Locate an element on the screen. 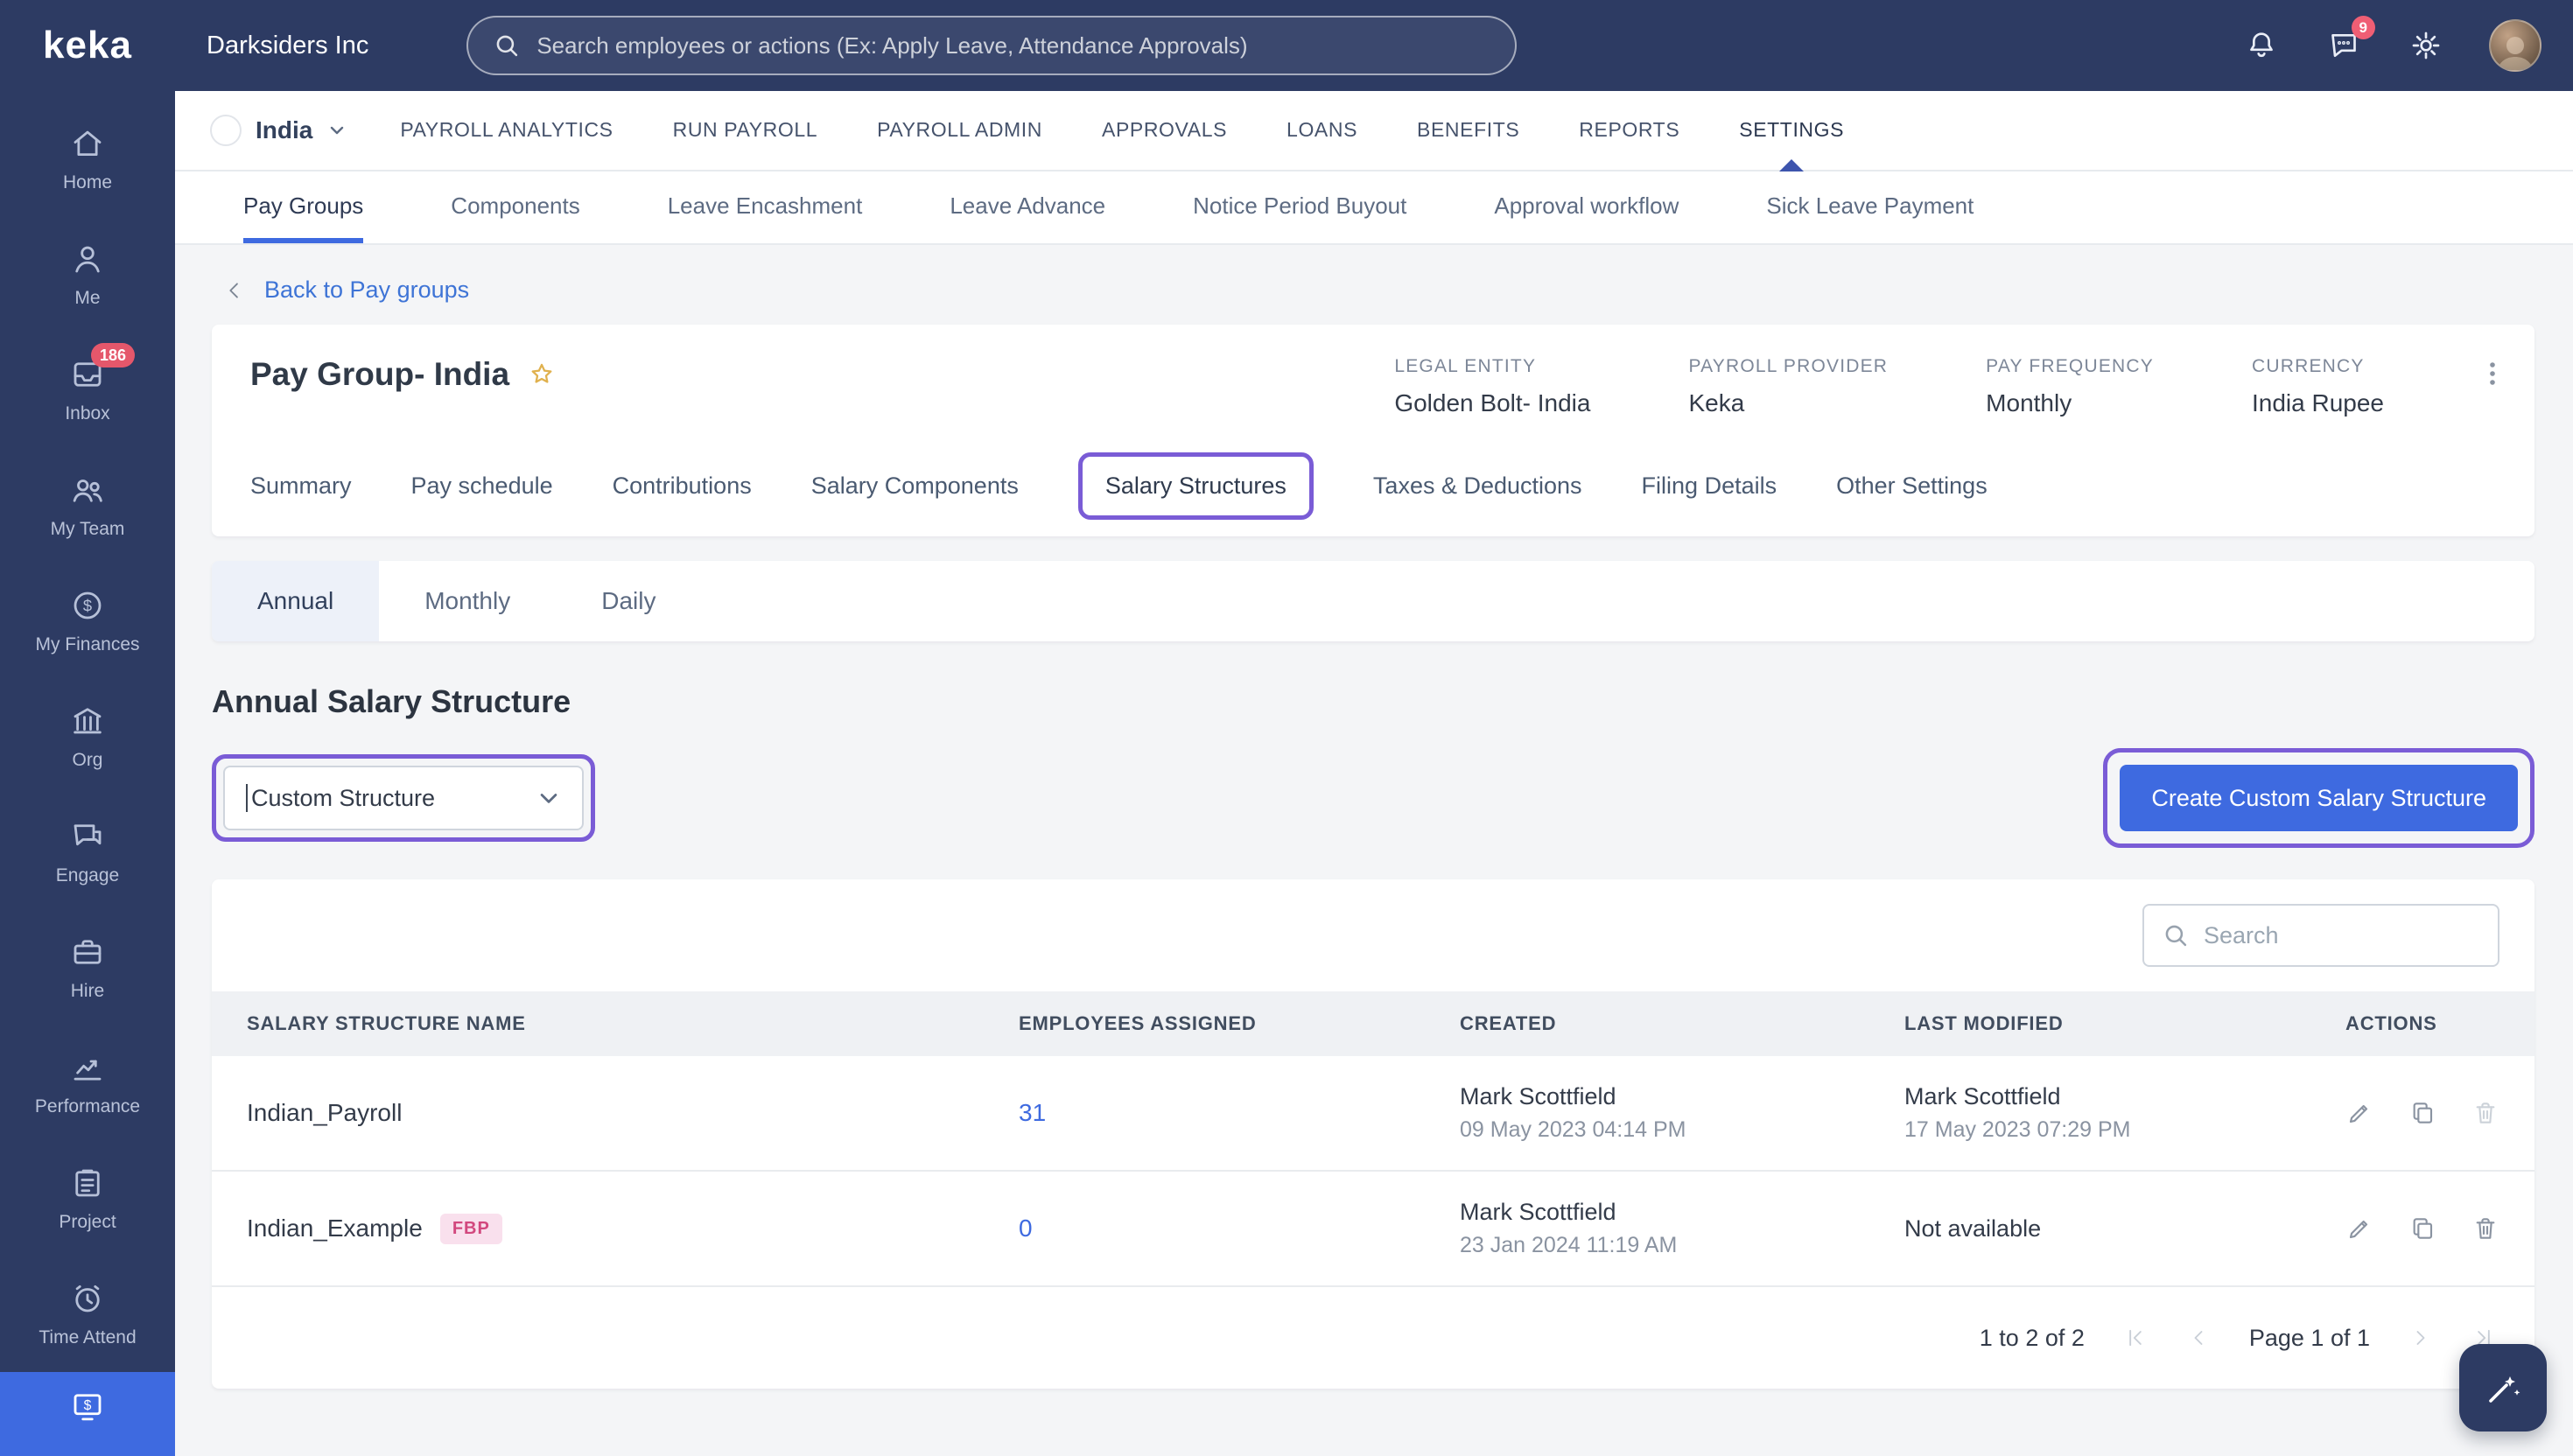  pagination-first-icon is located at coordinates (2135, 1338).